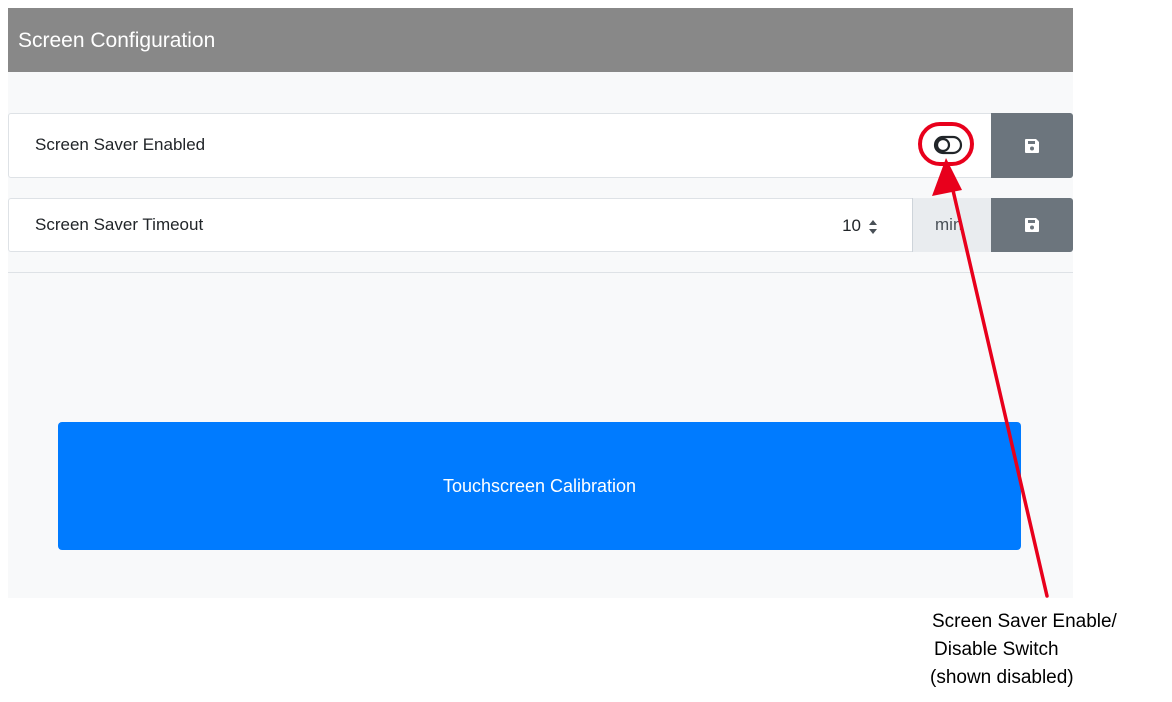 Image resolution: width=1172 pixels, height=702 pixels. What do you see at coordinates (540, 40) in the screenshot?
I see `panel-title: Screen Configuration` at bounding box center [540, 40].